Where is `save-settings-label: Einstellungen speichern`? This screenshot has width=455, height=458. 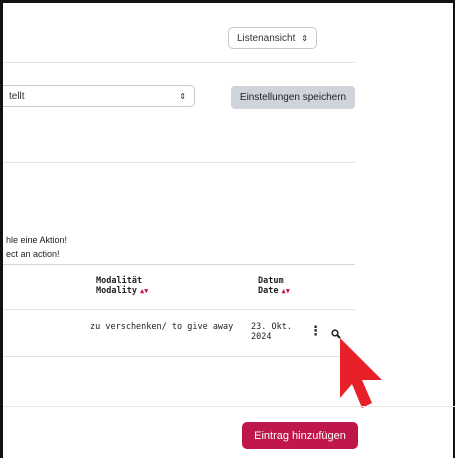 save-settings-label: Einstellungen speichern is located at coordinates (293, 97).